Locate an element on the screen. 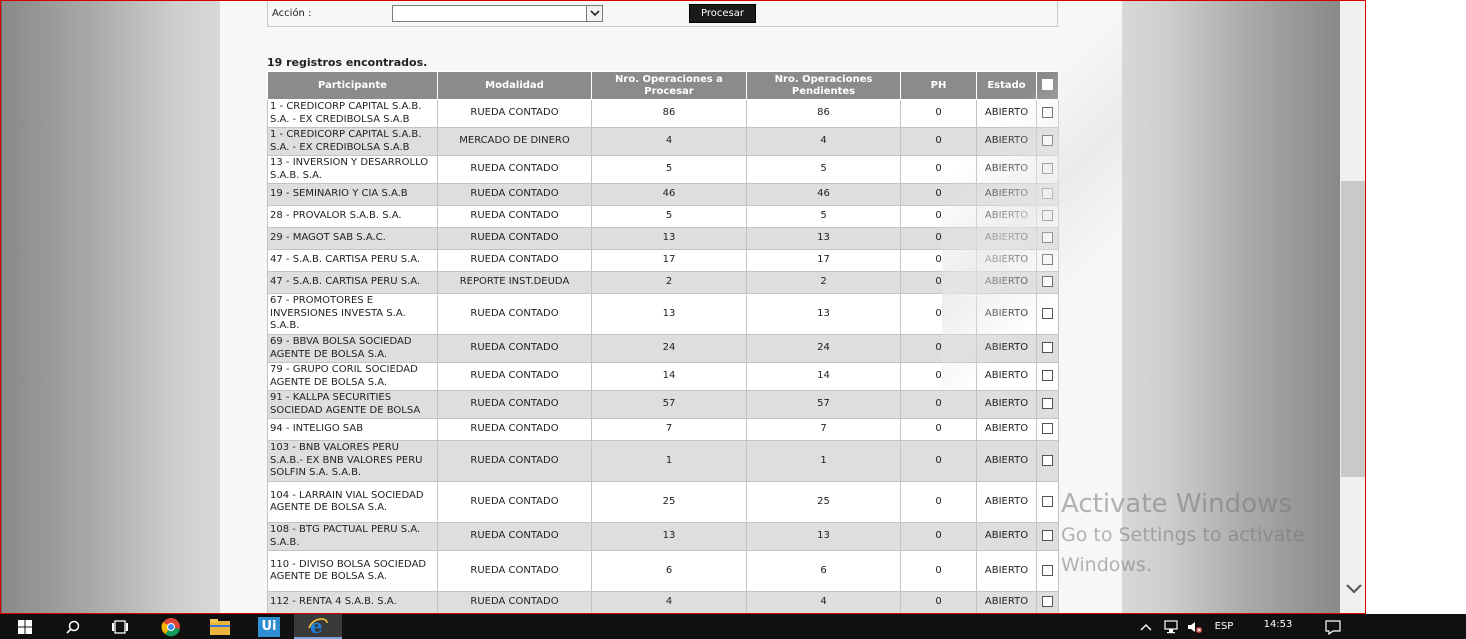 This screenshot has height=639, width=1466. cell-nro-procesar: 86 is located at coordinates (669, 113).